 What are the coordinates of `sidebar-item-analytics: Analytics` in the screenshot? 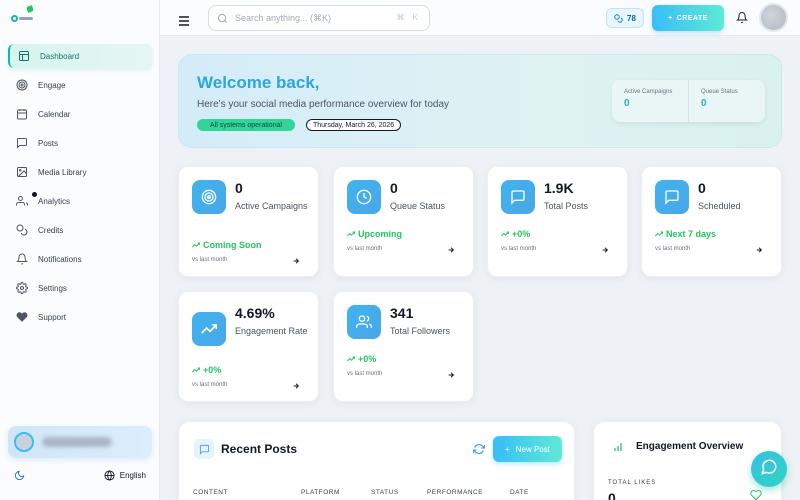 It's located at (80, 201).